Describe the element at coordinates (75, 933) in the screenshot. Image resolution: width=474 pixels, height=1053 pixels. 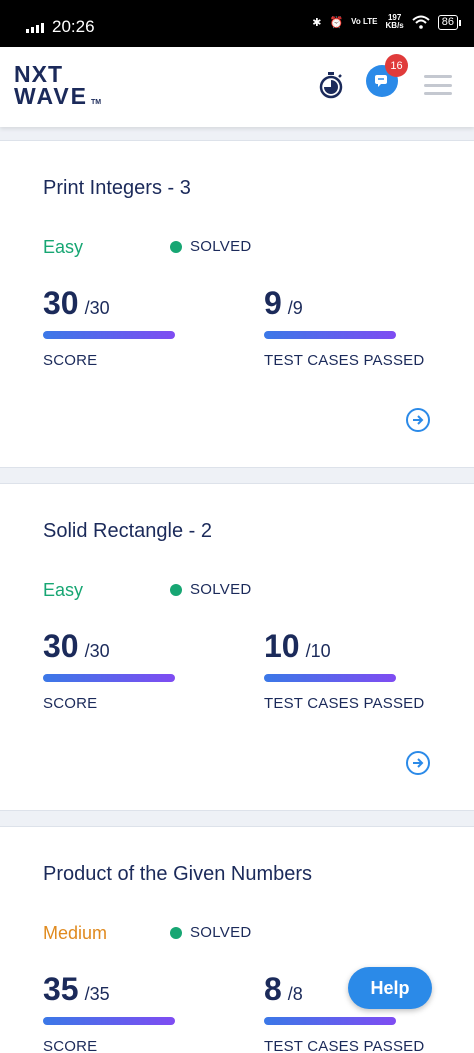
I see `difficulty-label: Medium` at that location.